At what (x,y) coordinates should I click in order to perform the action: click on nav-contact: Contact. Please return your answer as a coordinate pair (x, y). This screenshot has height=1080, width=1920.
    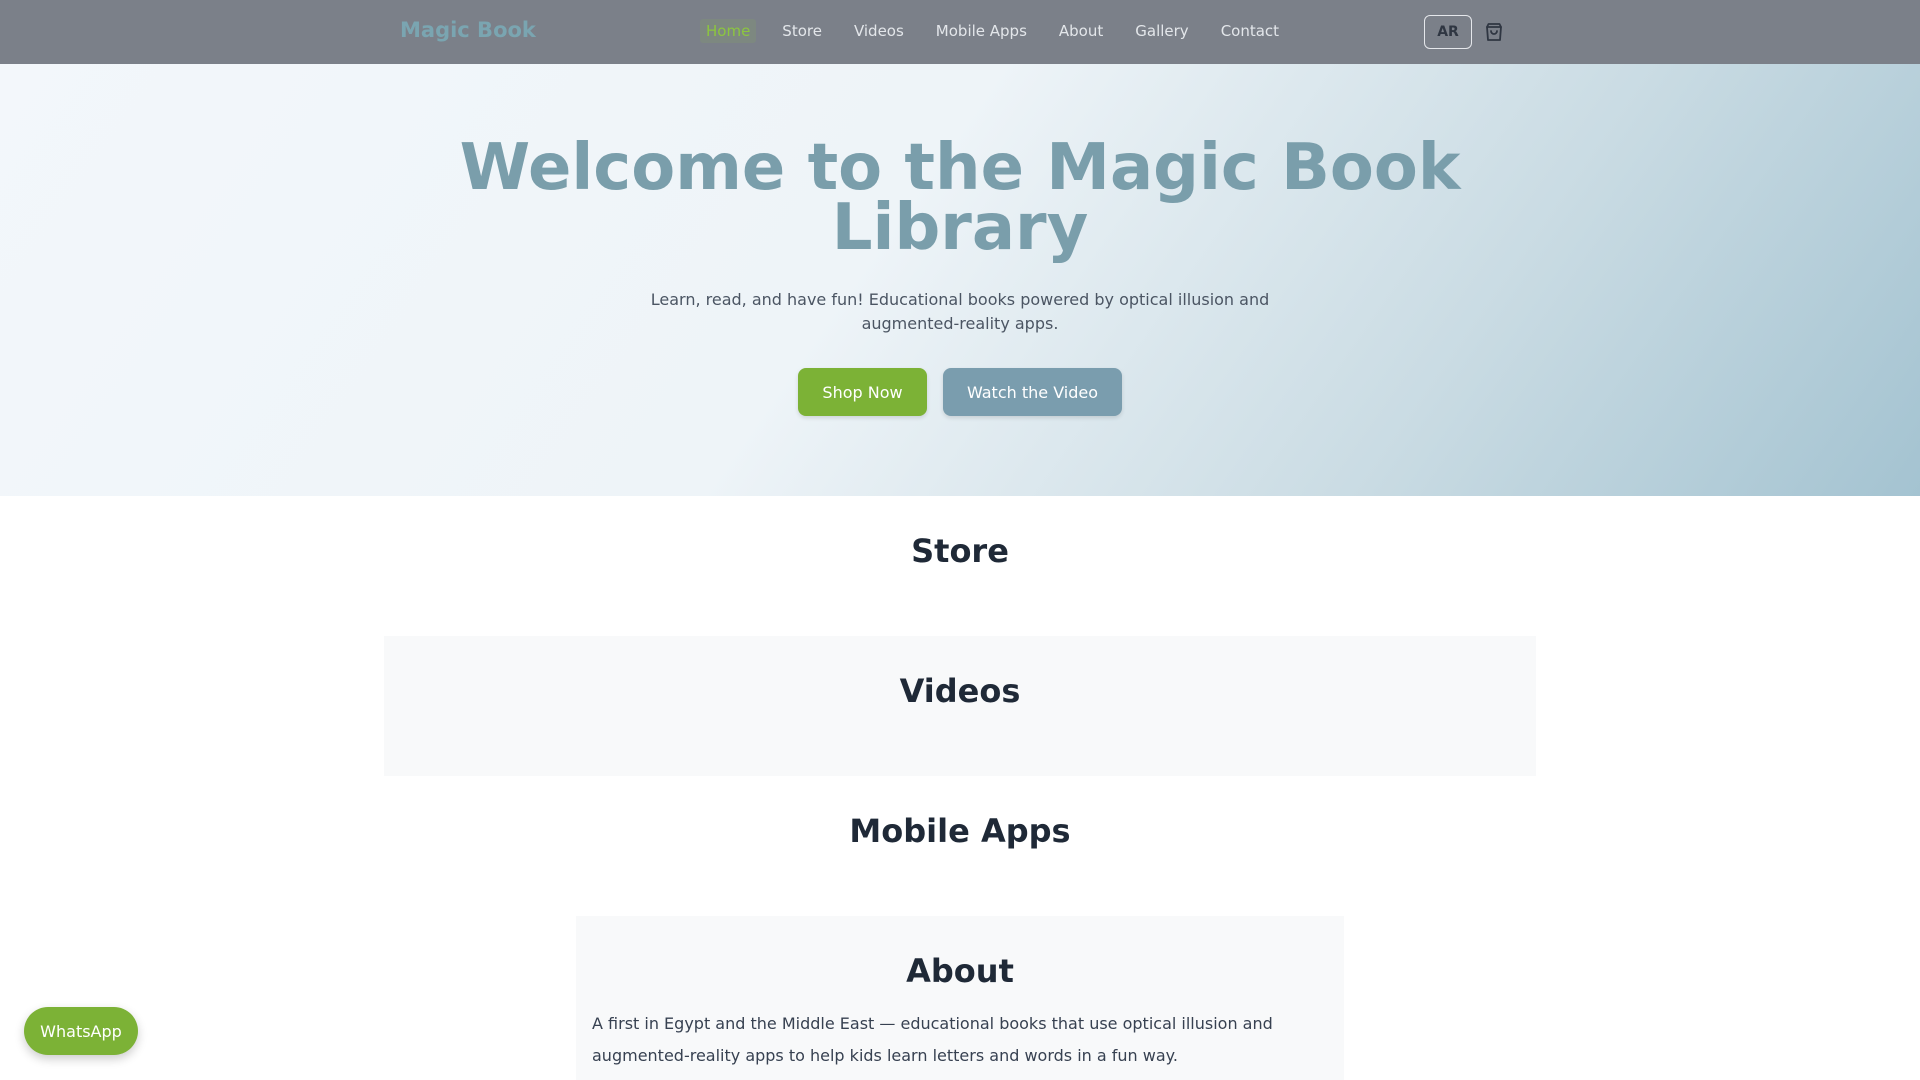
    Looking at the image, I should click on (1250, 31).